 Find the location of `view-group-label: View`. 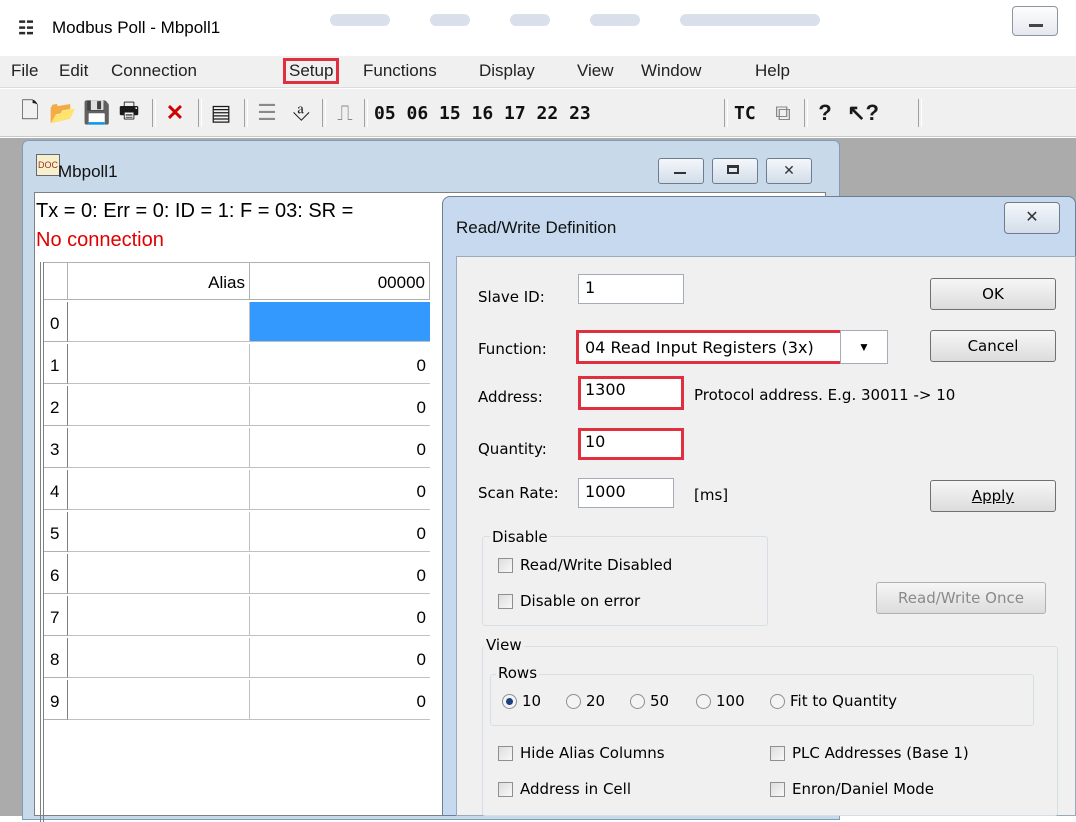

view-group-label: View is located at coordinates (504, 645).